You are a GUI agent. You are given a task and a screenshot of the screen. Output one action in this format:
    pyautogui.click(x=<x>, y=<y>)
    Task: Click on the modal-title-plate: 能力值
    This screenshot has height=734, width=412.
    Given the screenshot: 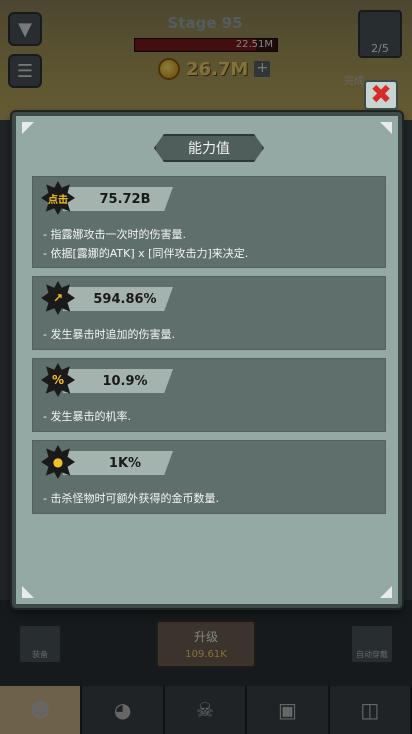 What is the action you would take?
    pyautogui.click(x=209, y=148)
    